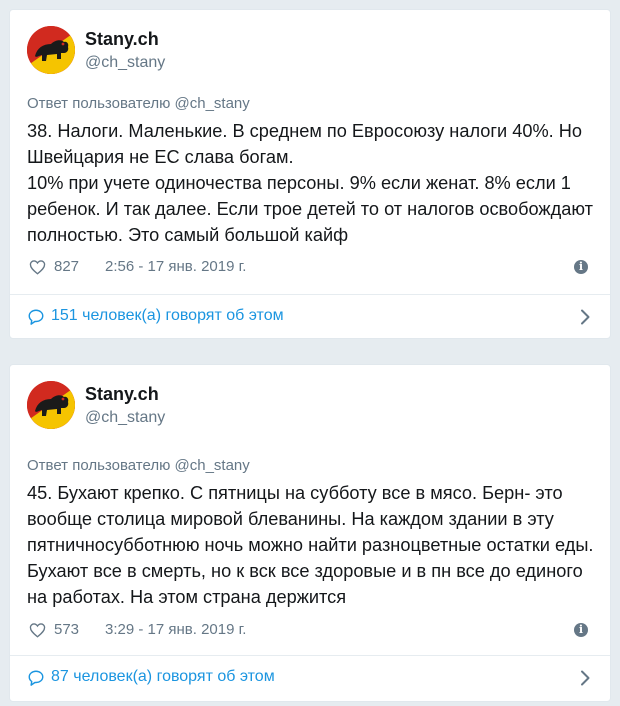 The height and width of the screenshot is (706, 620). I want to click on conversation-count: 151 человек(а) говорят об этом, so click(167, 316).